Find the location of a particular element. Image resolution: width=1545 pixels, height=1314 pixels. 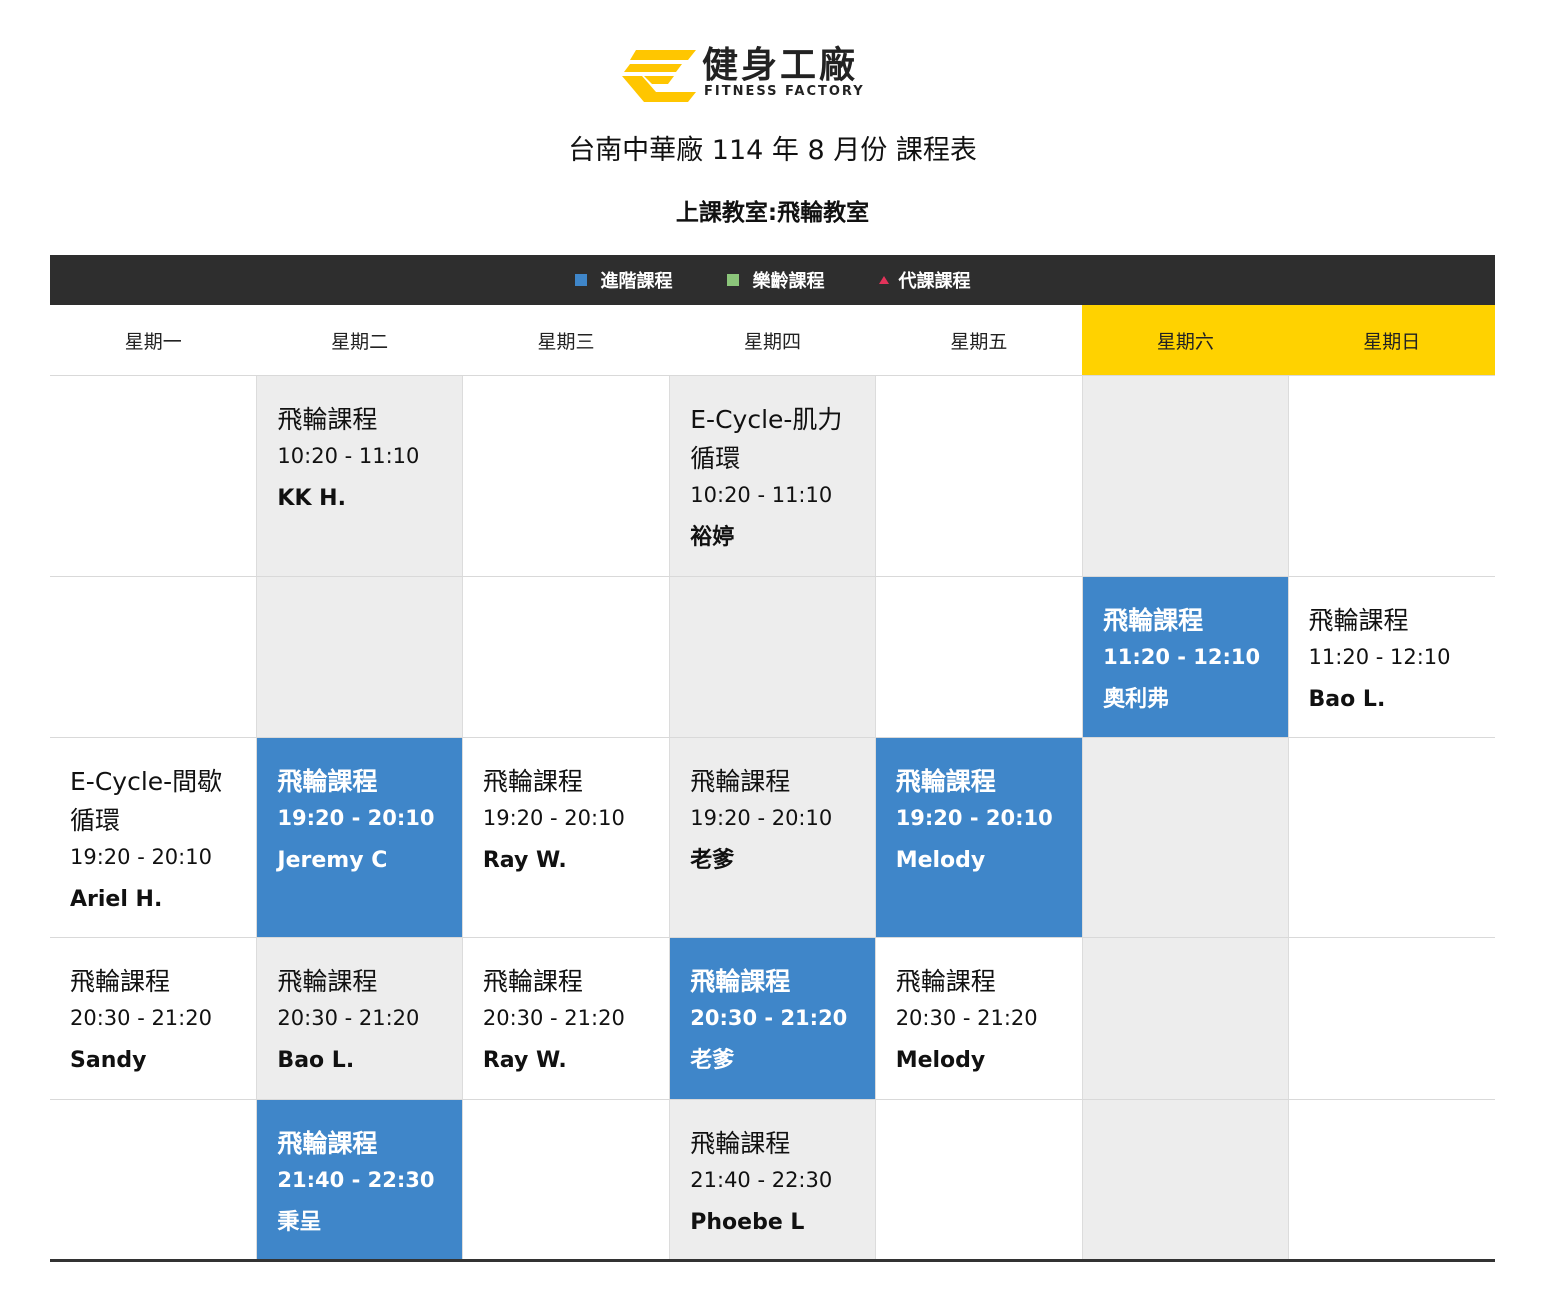

class-slot: 飛輪課程 19:20 - 20:10 老爹 is located at coordinates (772, 837).